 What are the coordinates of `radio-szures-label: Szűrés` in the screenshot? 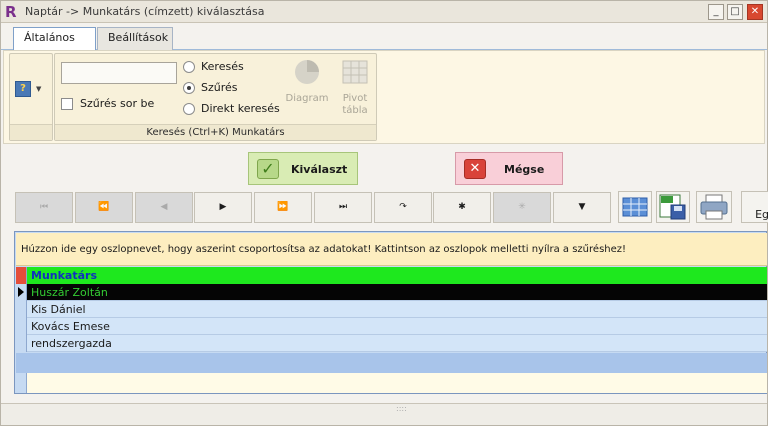 It's located at (219, 87).